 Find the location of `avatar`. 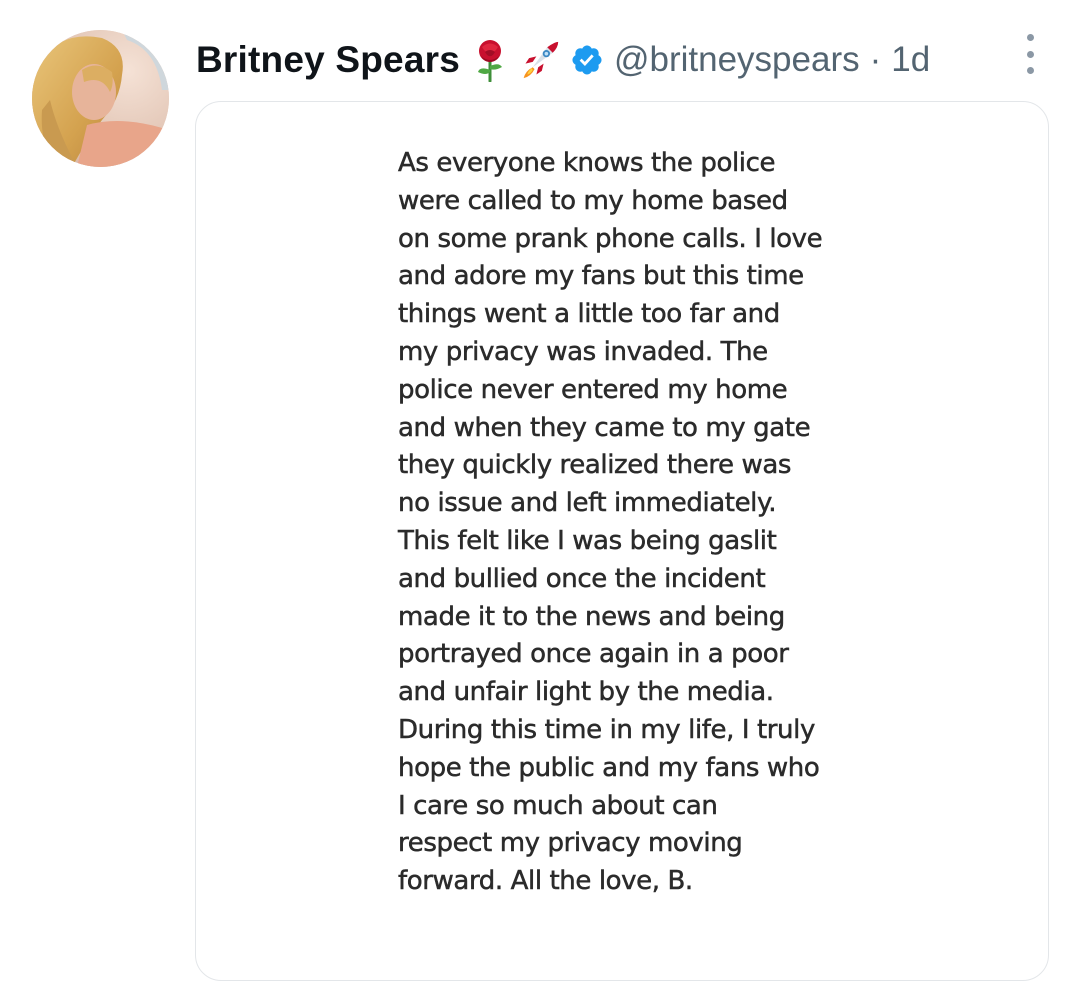

avatar is located at coordinates (100, 98).